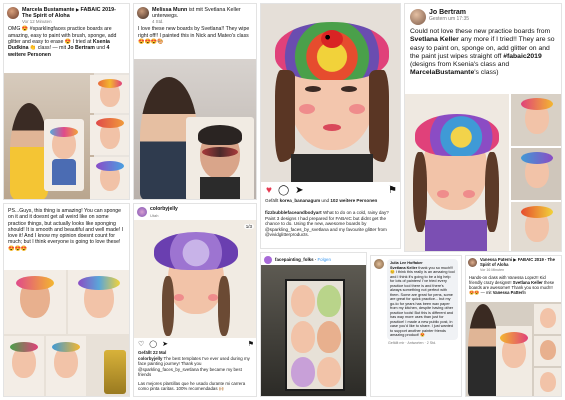  I want to click on ladybug-icon, so click(332, 39).